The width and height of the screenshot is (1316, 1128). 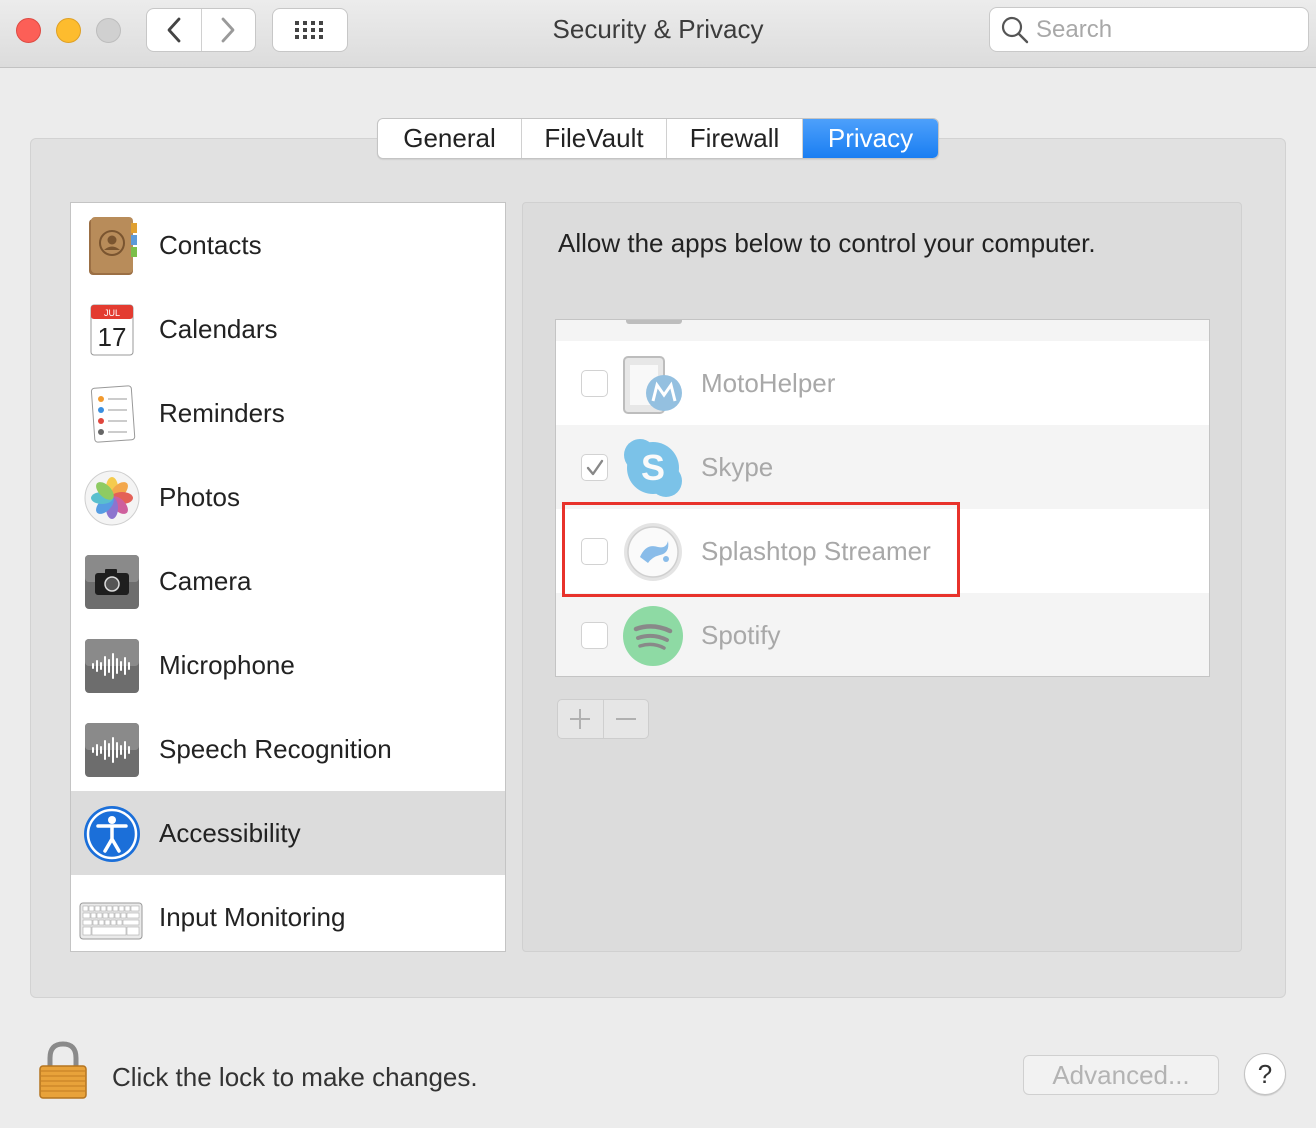 I want to click on app-name: MotoHelper, so click(x=768, y=383).